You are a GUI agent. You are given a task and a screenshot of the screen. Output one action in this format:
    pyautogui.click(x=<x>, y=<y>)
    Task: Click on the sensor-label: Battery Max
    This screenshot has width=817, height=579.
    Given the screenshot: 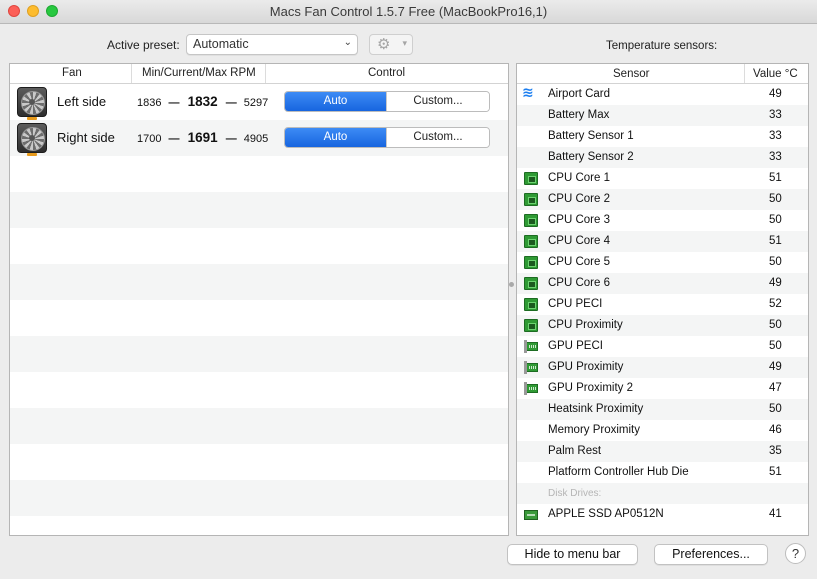 What is the action you would take?
    pyautogui.click(x=579, y=115)
    